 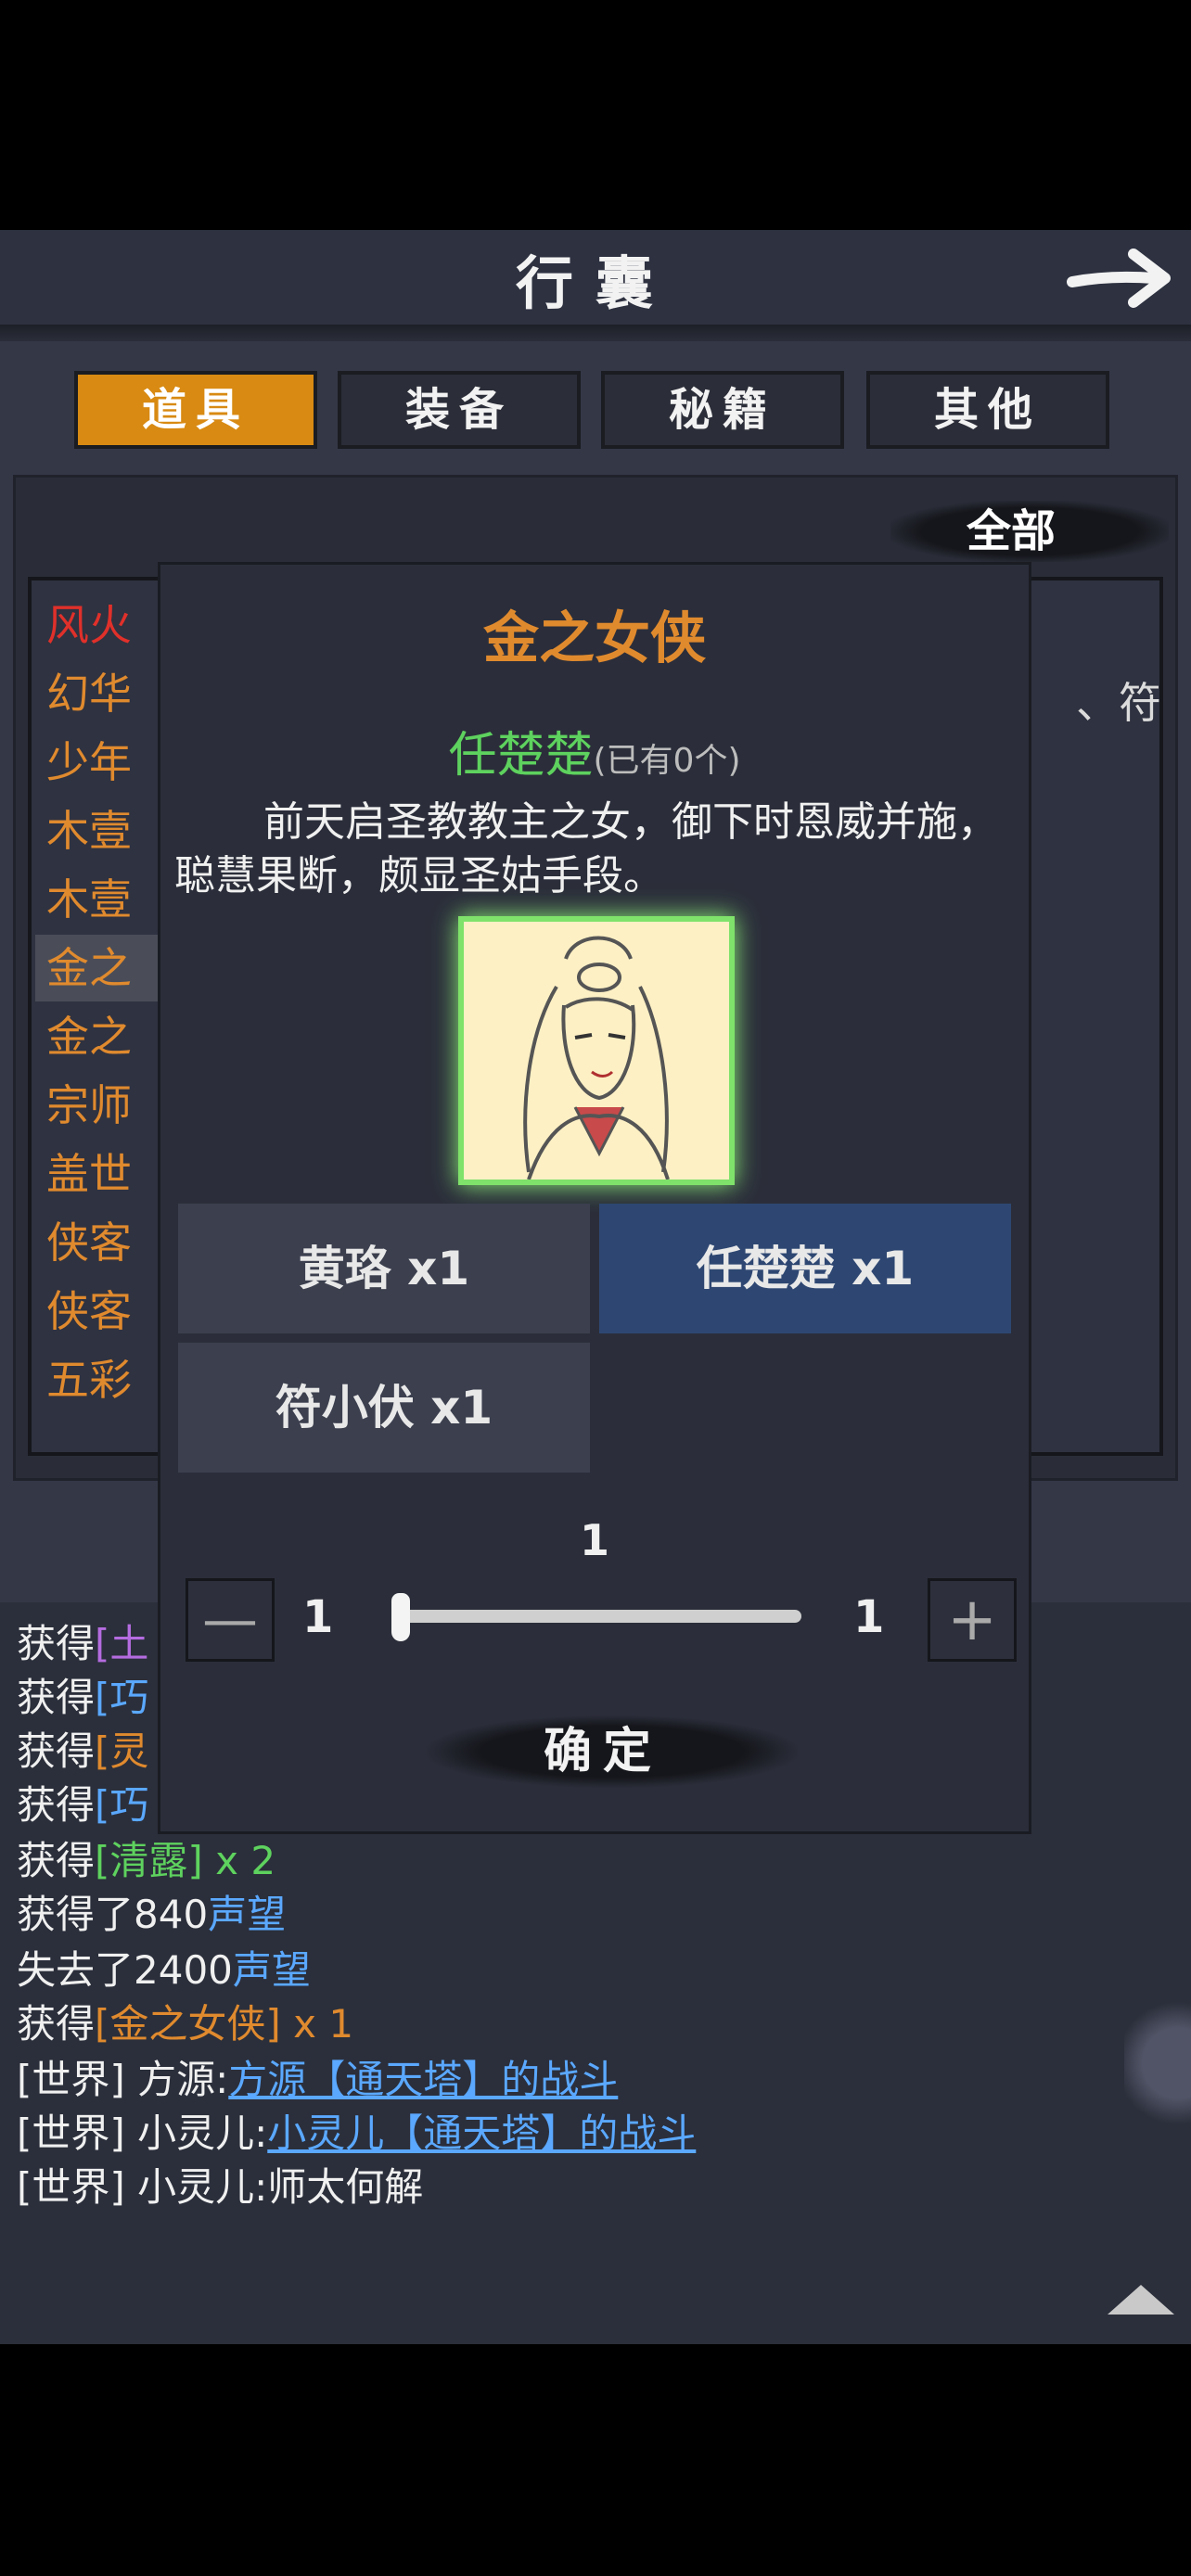 What do you see at coordinates (521, 756) in the screenshot?
I see `character-name: 任楚楚` at bounding box center [521, 756].